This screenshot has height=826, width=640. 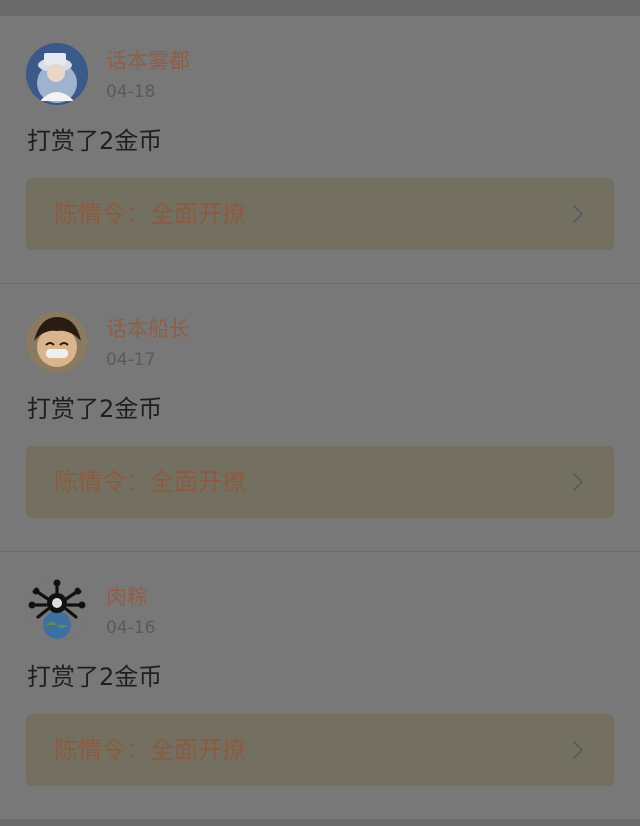 What do you see at coordinates (131, 92) in the screenshot?
I see `post-date: 04-18` at bounding box center [131, 92].